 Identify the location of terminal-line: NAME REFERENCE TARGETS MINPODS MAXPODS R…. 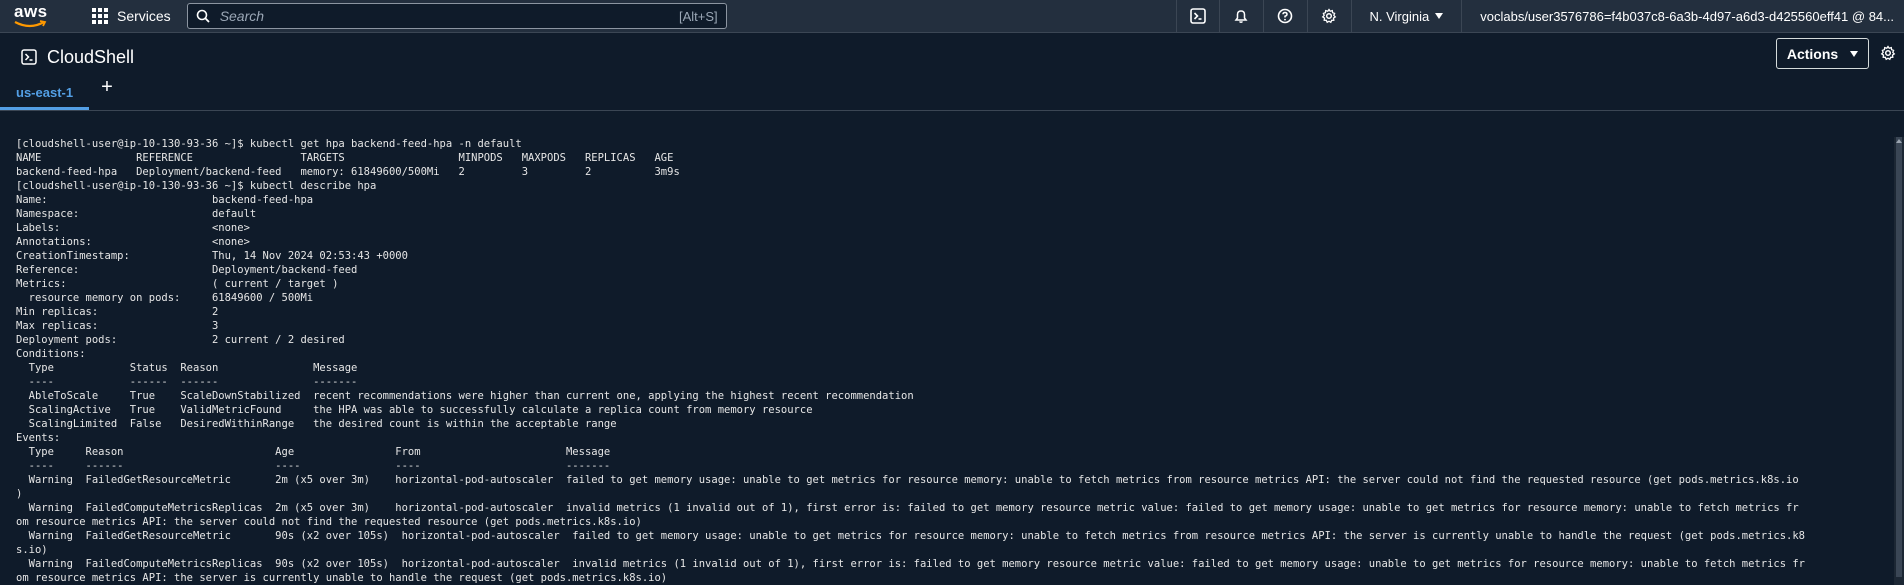
(345, 158).